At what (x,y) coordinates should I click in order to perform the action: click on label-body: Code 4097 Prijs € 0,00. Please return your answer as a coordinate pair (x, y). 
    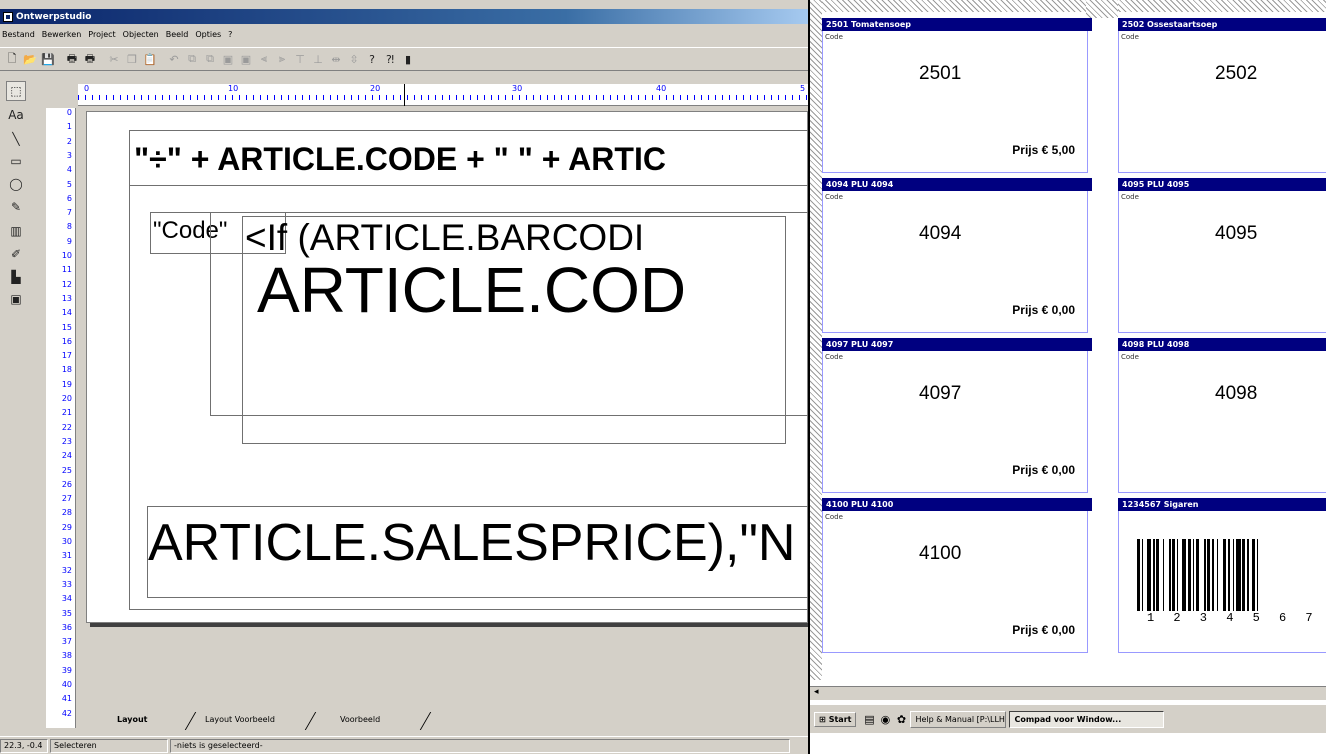
    Looking at the image, I should click on (955, 422).